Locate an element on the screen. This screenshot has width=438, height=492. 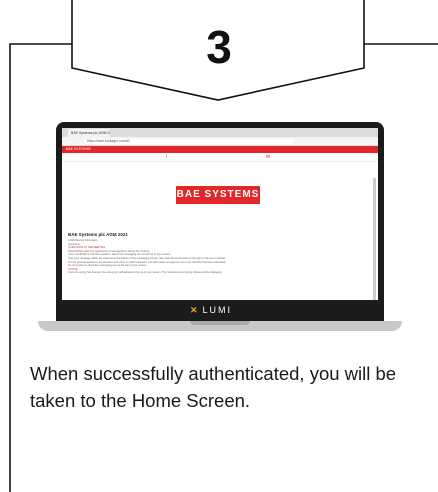
url-field: https://web.lumiagm.com/#/ is located at coordinates (189, 141).